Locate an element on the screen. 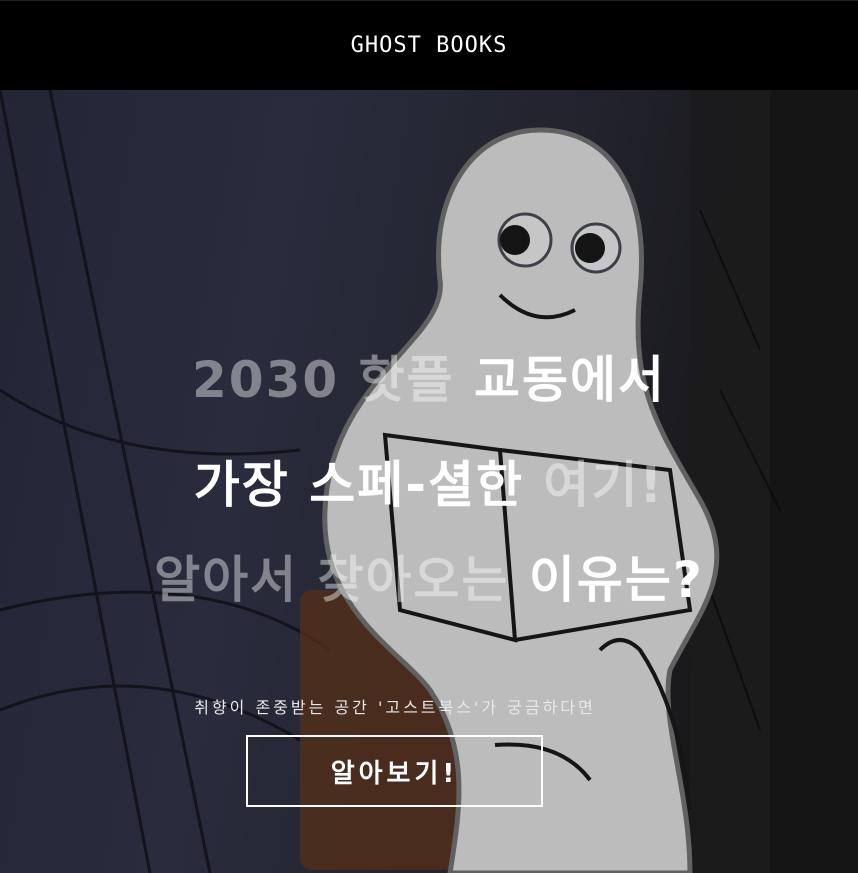 The image size is (858, 873). headline-line-1-dim: 2030 핫플 is located at coordinates (333, 380).